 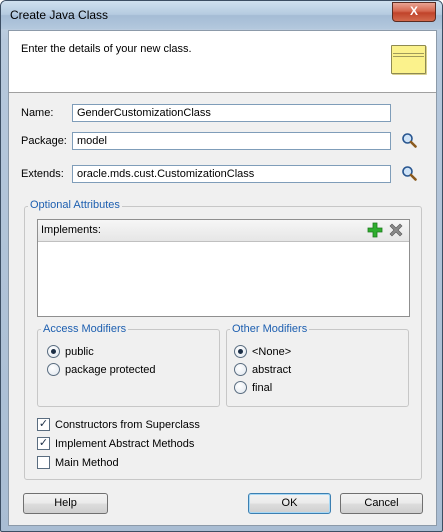 I want to click on window-title: Create Java Class, so click(x=59, y=15).